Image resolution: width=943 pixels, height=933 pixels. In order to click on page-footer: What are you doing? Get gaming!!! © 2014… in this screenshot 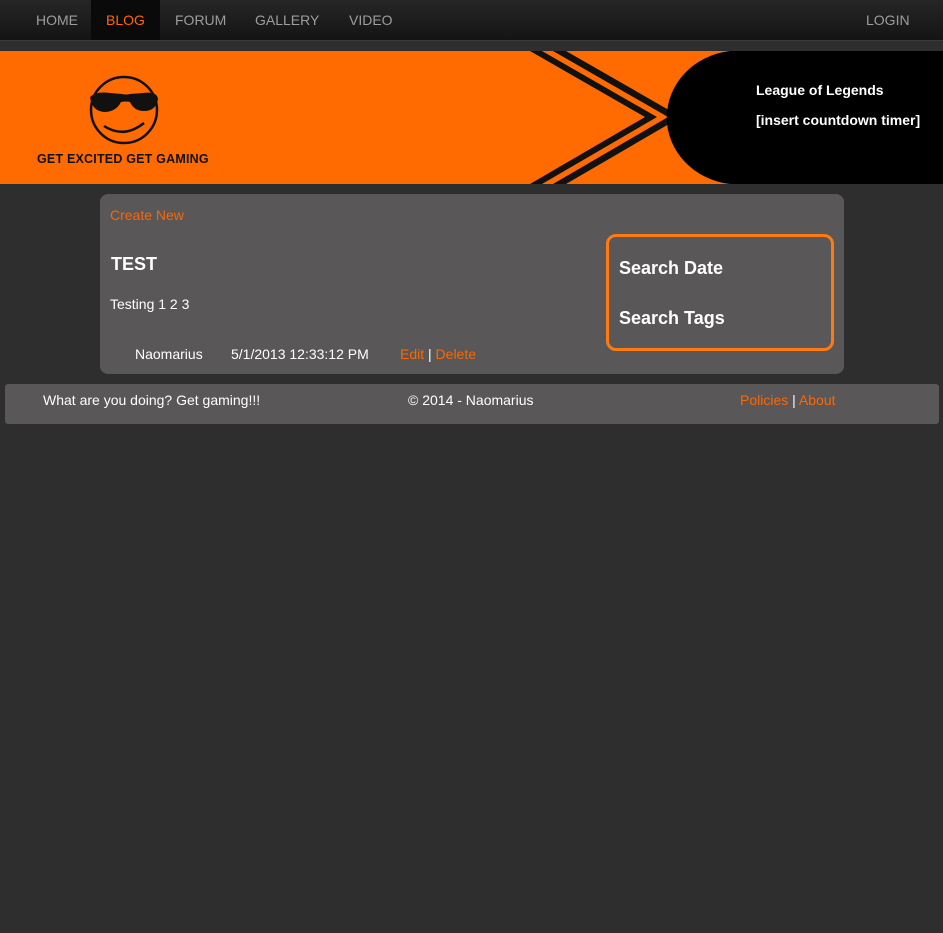, I will do `click(472, 404)`.